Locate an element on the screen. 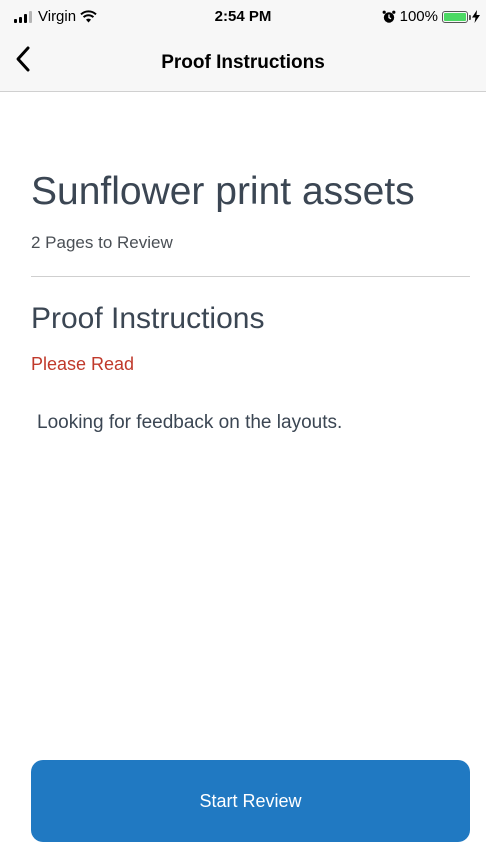 This screenshot has height=862, width=486. battery-level-fill is located at coordinates (455, 16).